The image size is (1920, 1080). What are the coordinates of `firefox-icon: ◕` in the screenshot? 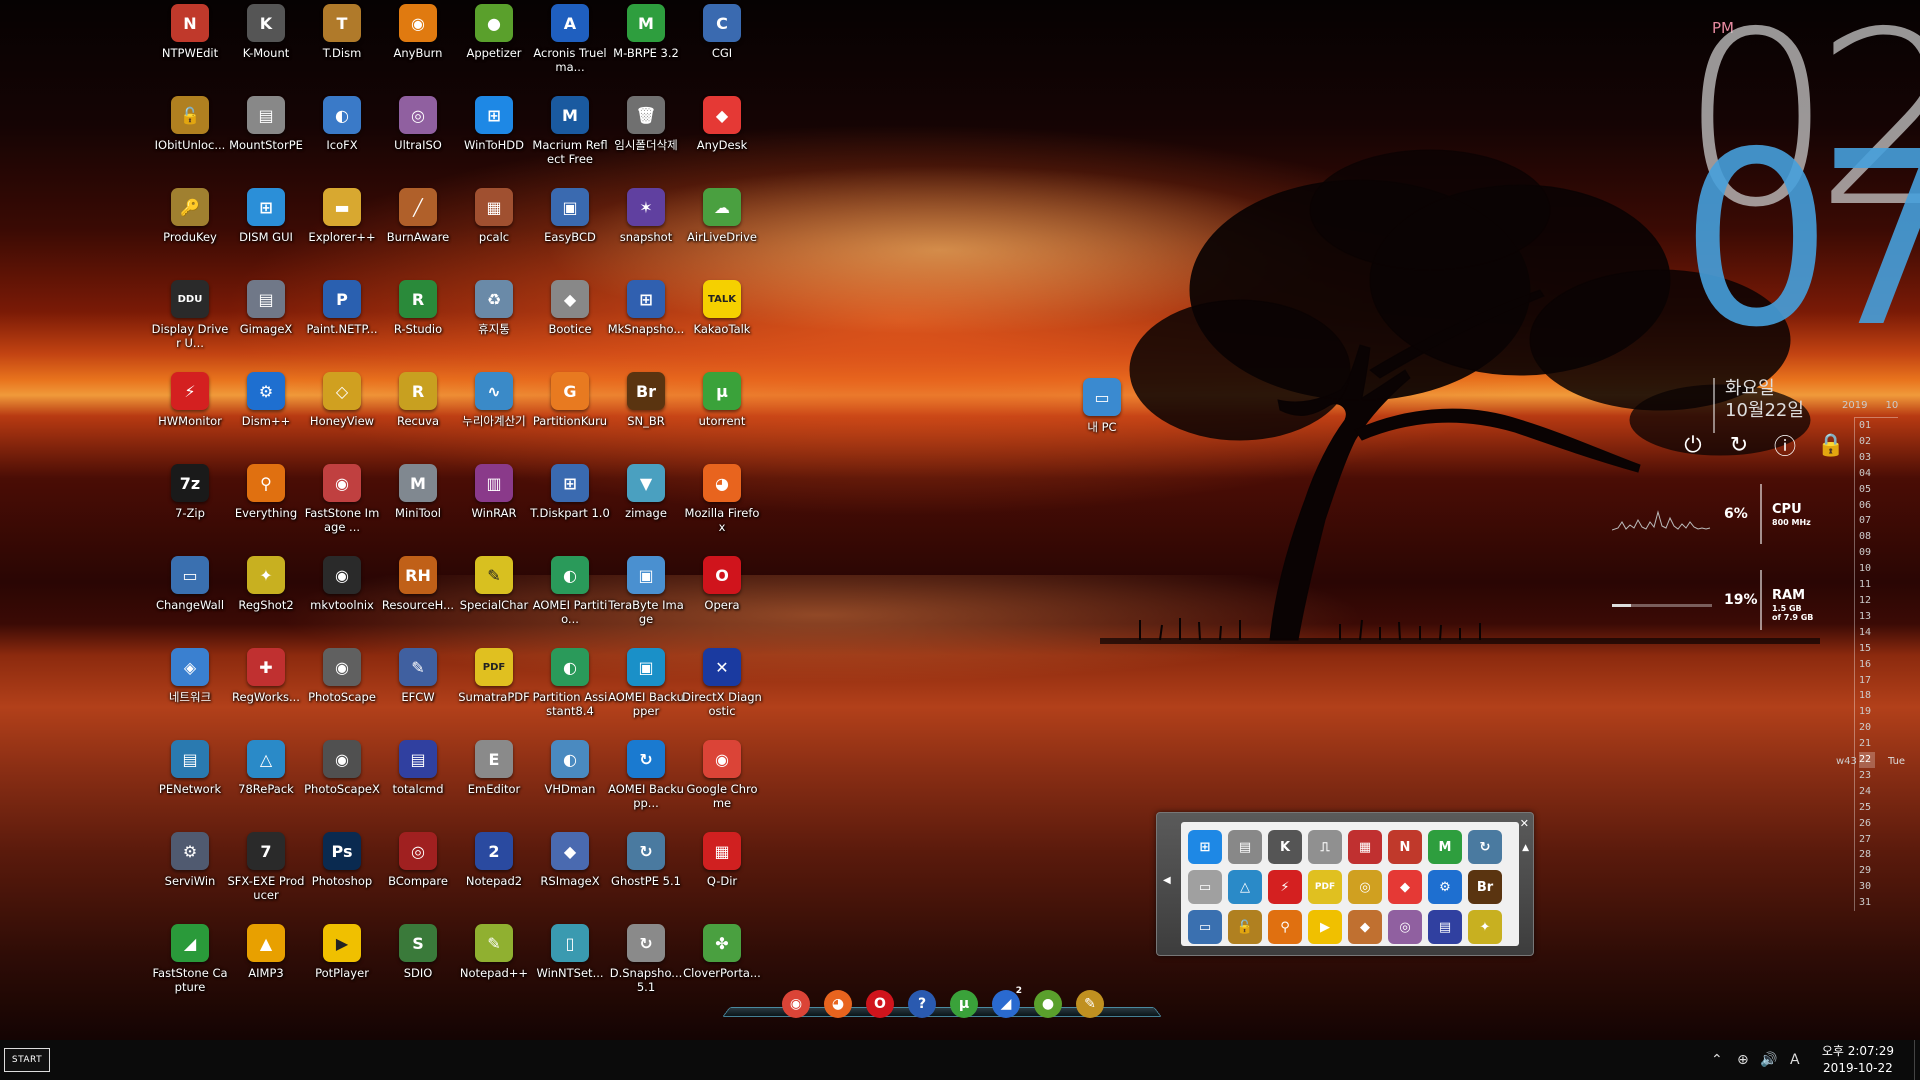 It's located at (838, 1004).